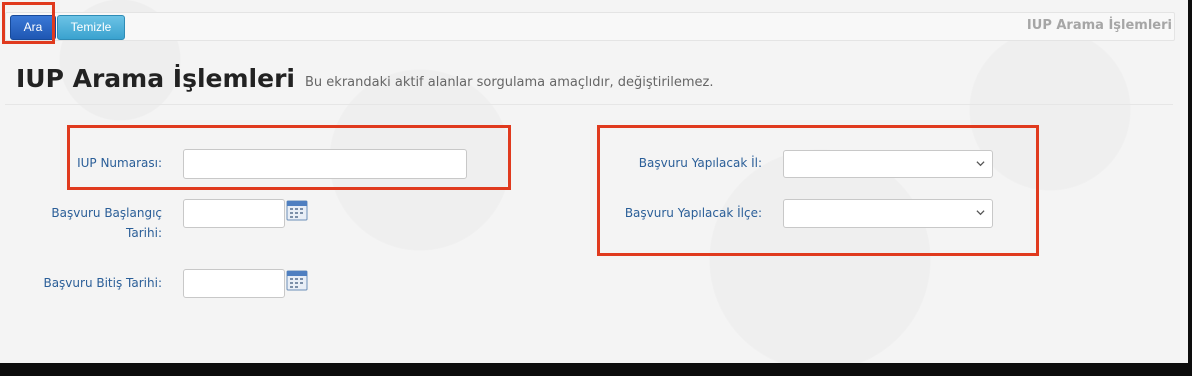 The height and width of the screenshot is (376, 1192). I want to click on clear-button: Temizle, so click(91, 27).